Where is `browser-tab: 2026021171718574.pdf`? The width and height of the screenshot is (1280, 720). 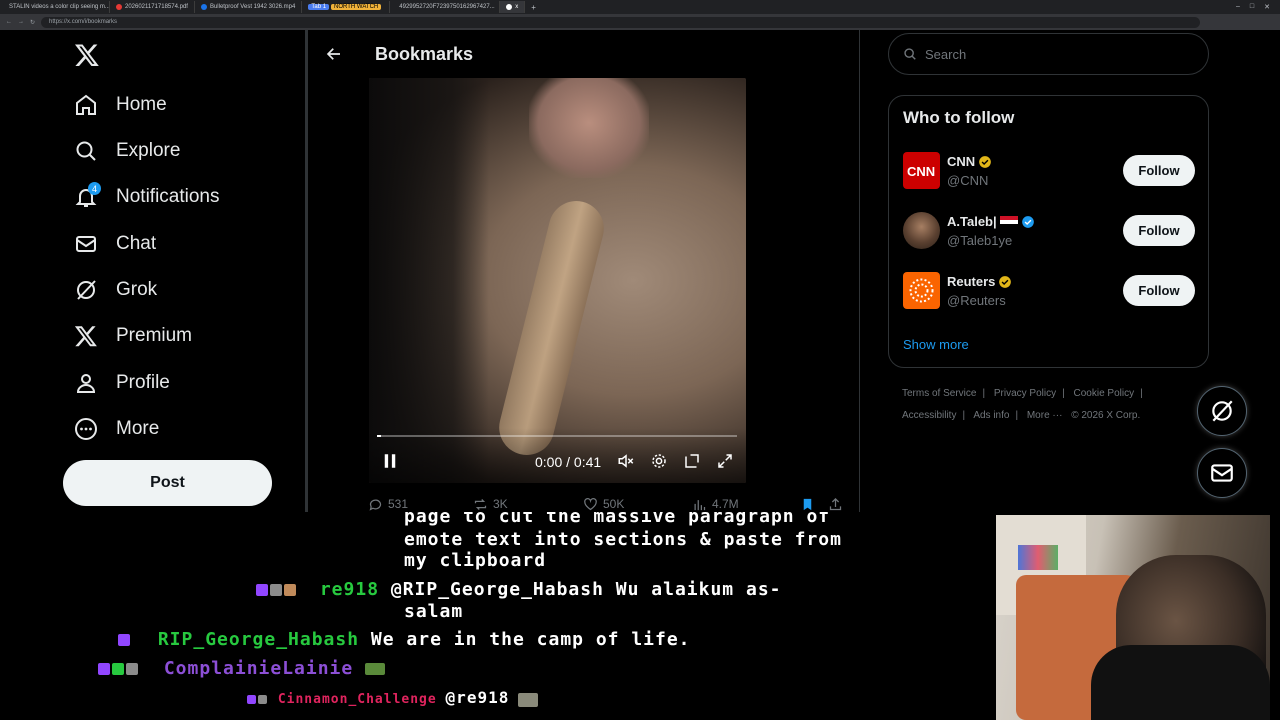 browser-tab: 2026021171718574.pdf is located at coordinates (152, 7).